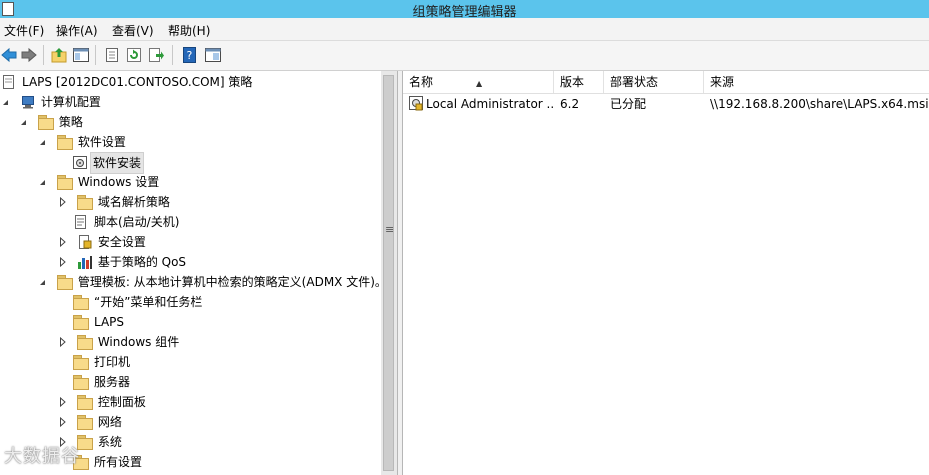 The image size is (929, 475). I want to click on list-cell-deploy-state: 已分配, so click(628, 104).